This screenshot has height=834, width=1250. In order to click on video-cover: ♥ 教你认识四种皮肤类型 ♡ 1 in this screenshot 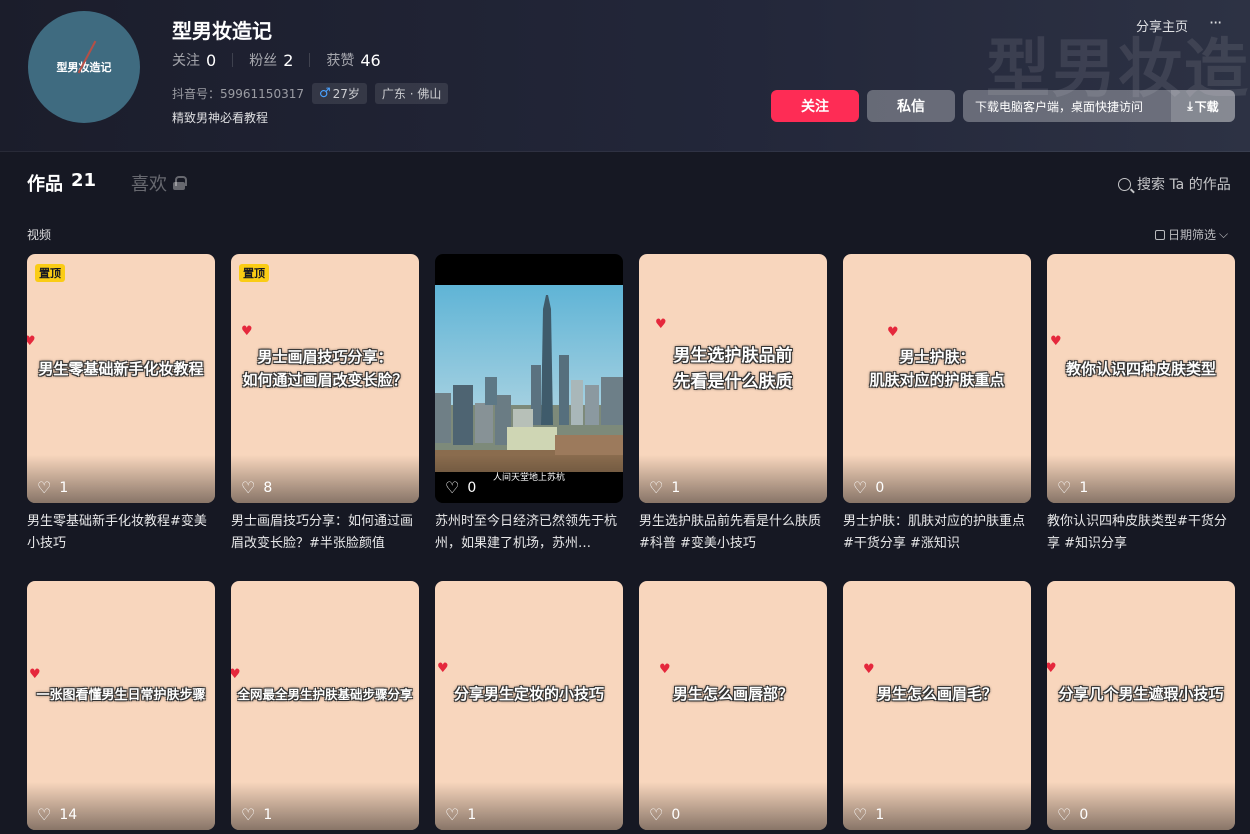, I will do `click(1141, 378)`.